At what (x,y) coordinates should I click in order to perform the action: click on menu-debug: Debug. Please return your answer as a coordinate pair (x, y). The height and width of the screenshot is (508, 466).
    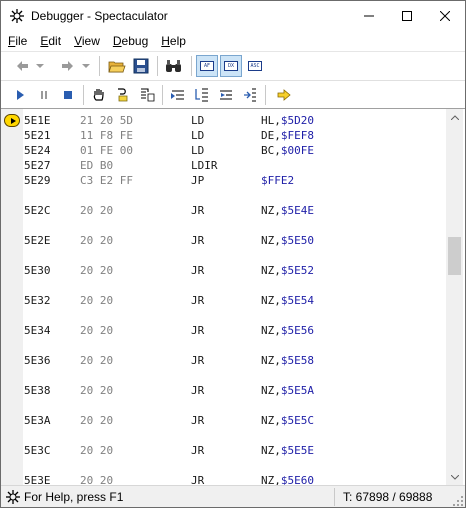
    Looking at the image, I should click on (130, 41).